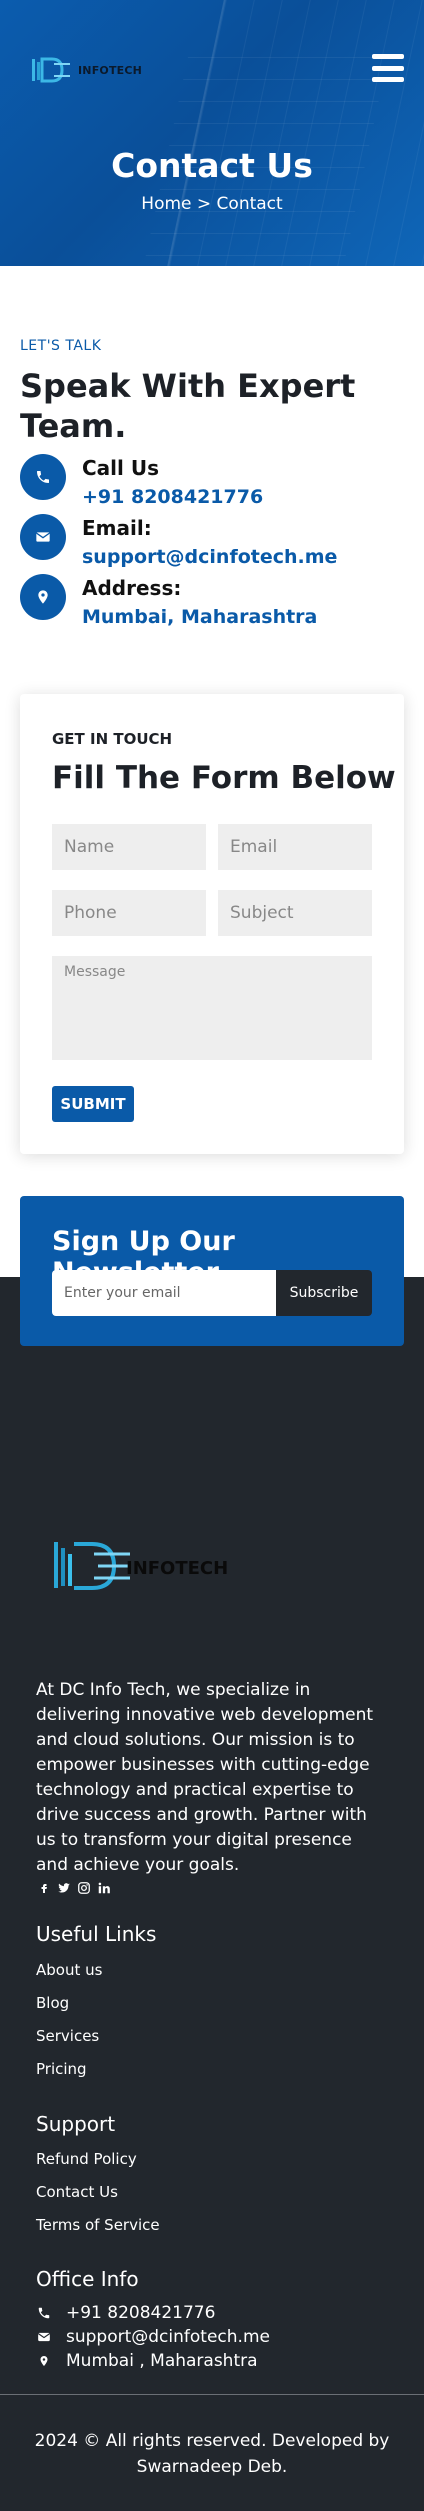  I want to click on menu-hamburger-icon, so click(388, 68).